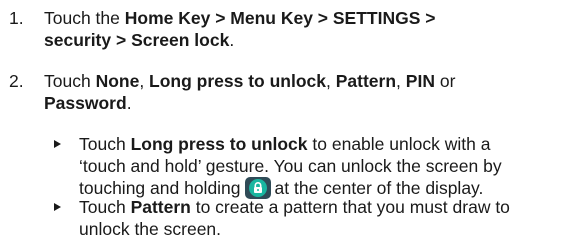 The height and width of the screenshot is (248, 571). Describe the element at coordinates (117, 81) in the screenshot. I see `option-none: None` at that location.